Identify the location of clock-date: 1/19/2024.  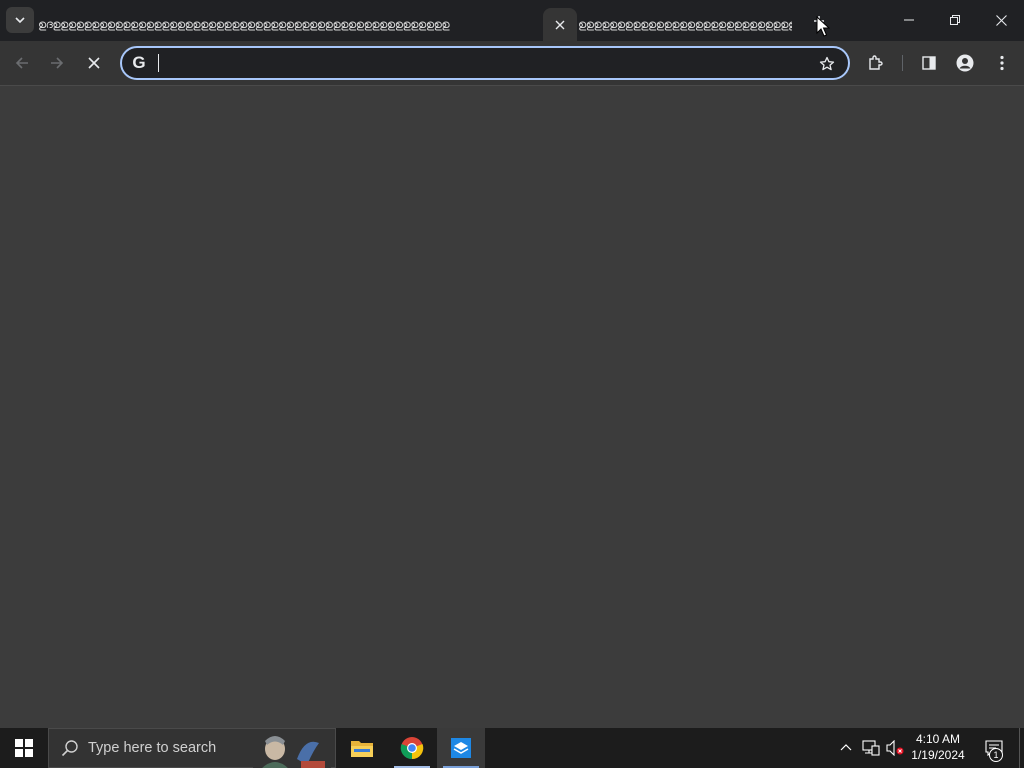
(938, 755).